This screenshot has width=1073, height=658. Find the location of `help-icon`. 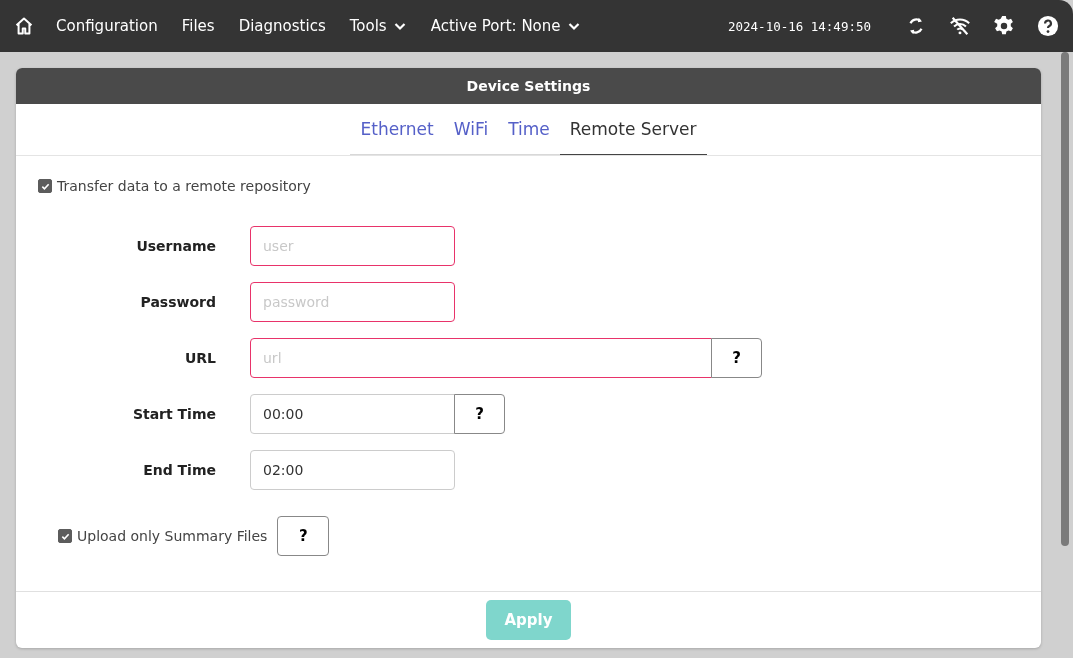

help-icon is located at coordinates (1048, 26).